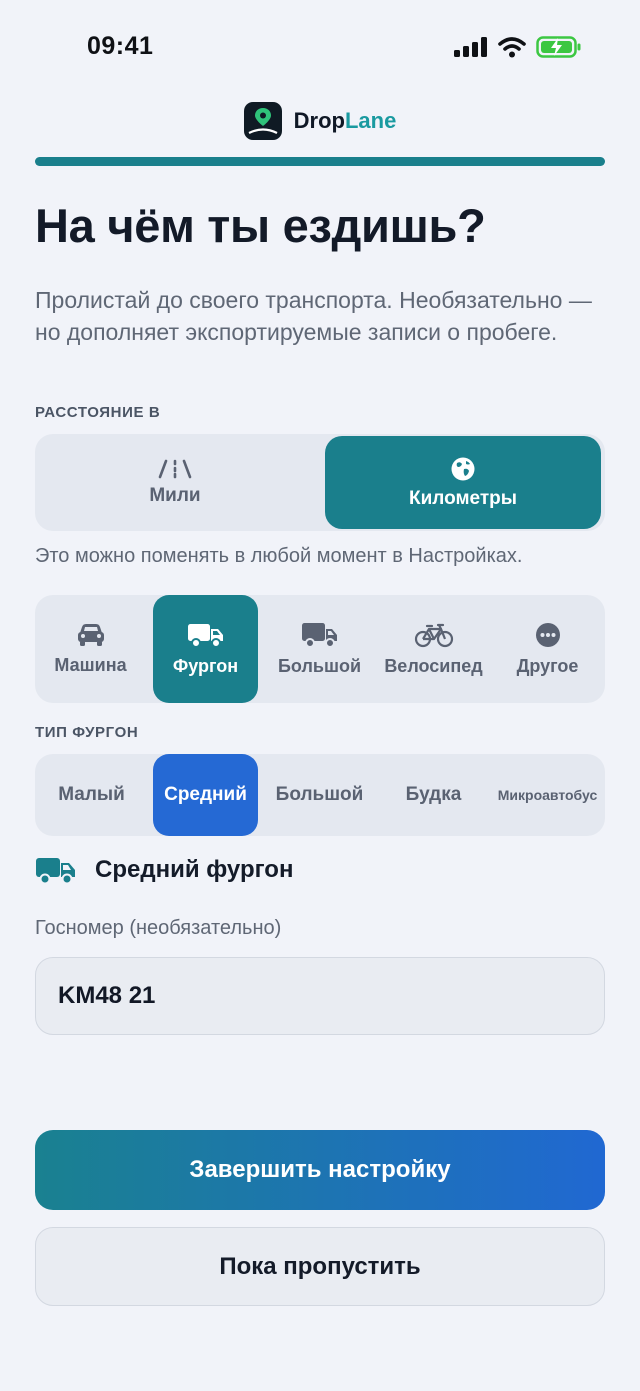  I want to click on van-type-label: Большой, so click(319, 794).